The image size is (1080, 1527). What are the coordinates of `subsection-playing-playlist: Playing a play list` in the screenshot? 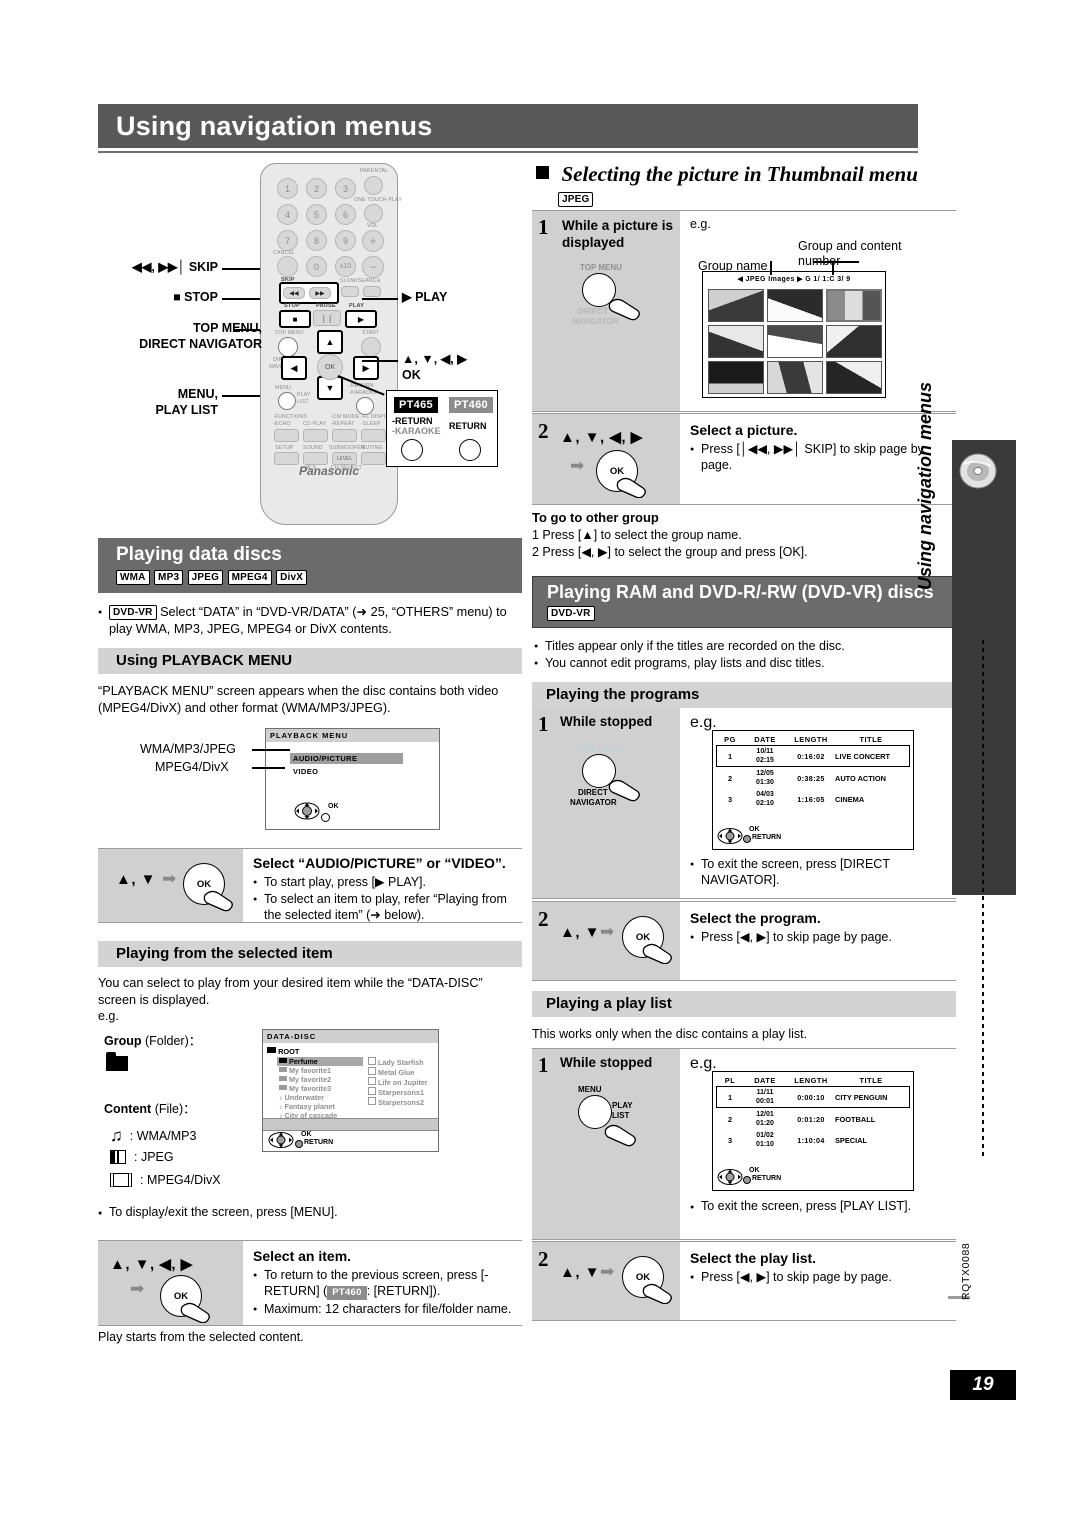 It's located at (744, 1004).